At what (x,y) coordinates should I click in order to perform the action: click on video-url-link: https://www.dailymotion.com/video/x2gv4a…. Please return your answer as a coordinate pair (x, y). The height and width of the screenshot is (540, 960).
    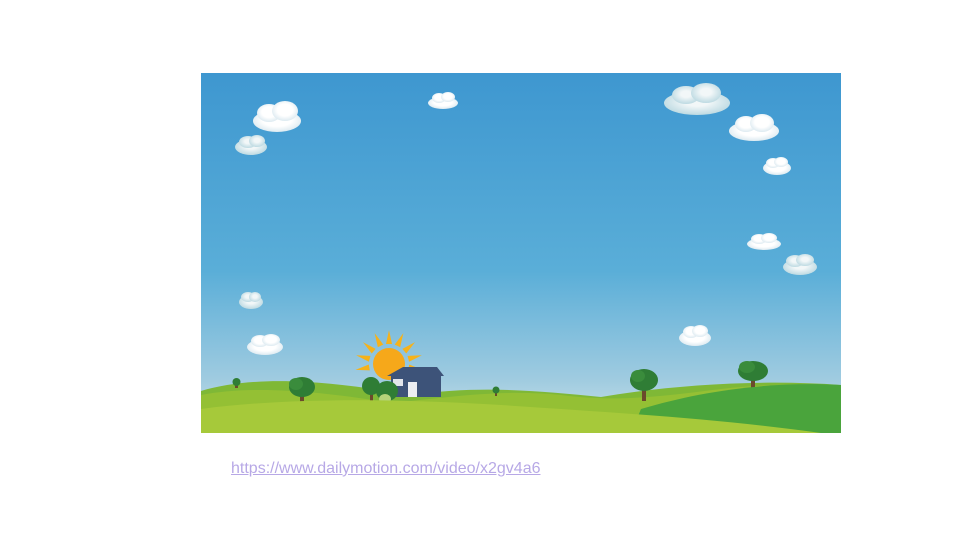
    Looking at the image, I should click on (385, 469).